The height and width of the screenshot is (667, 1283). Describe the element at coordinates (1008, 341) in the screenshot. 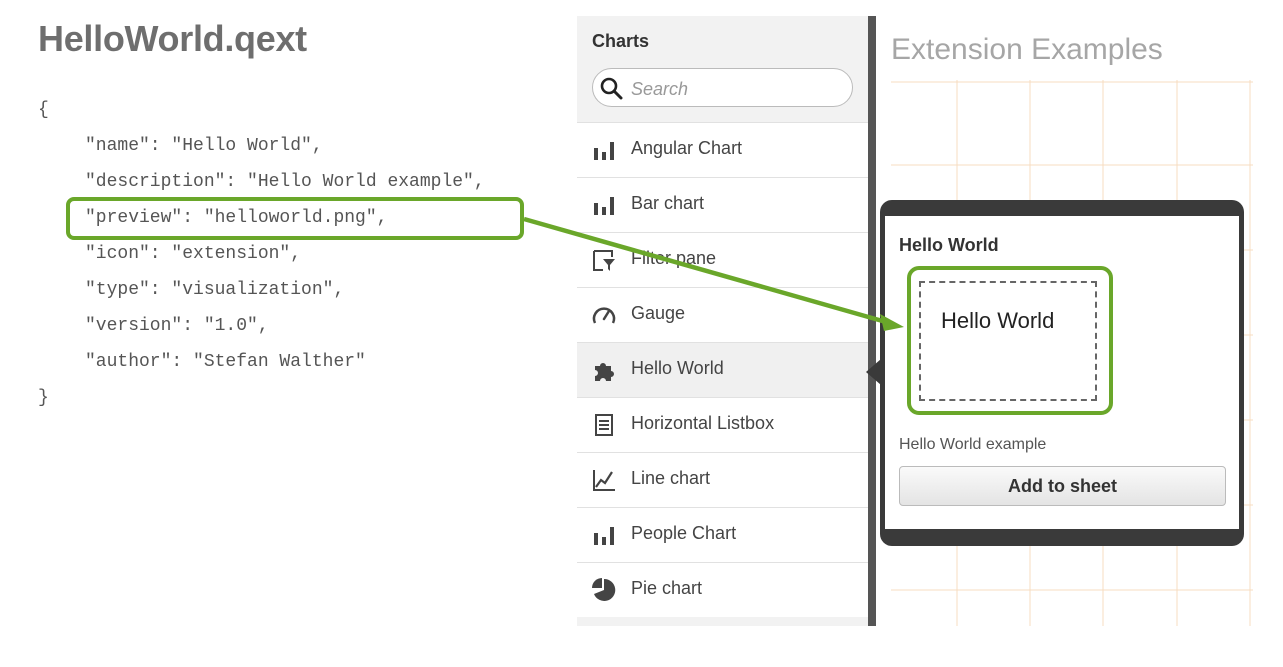

I see `preview-image` at that location.